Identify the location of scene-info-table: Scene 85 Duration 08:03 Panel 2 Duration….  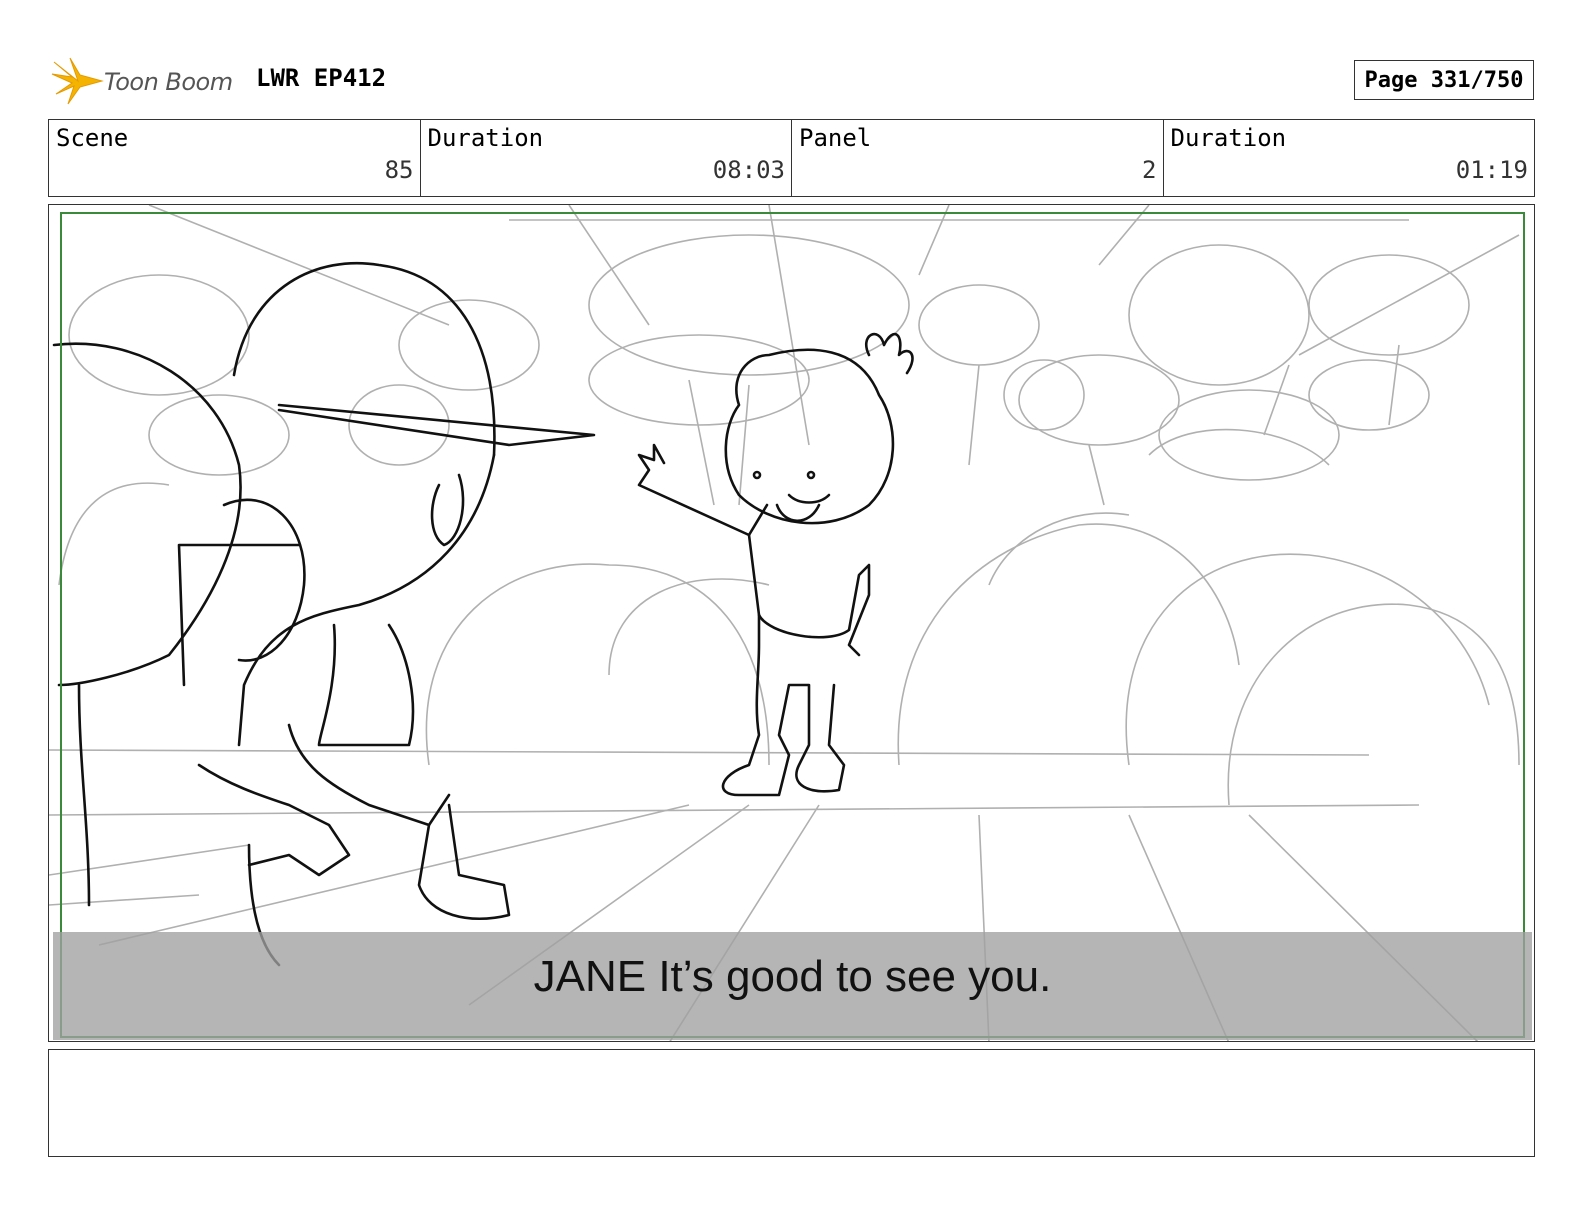
(791, 158).